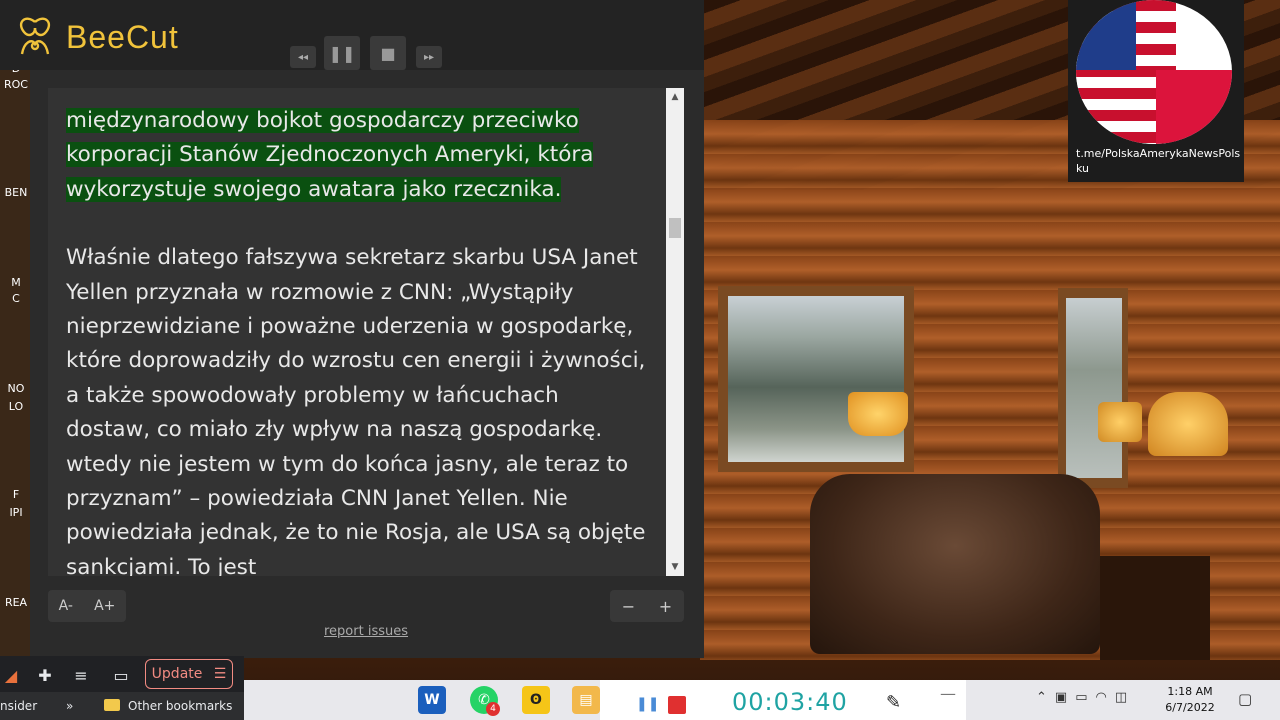 The width and height of the screenshot is (1280, 720). I want to click on word-app-icon: W, so click(432, 700).